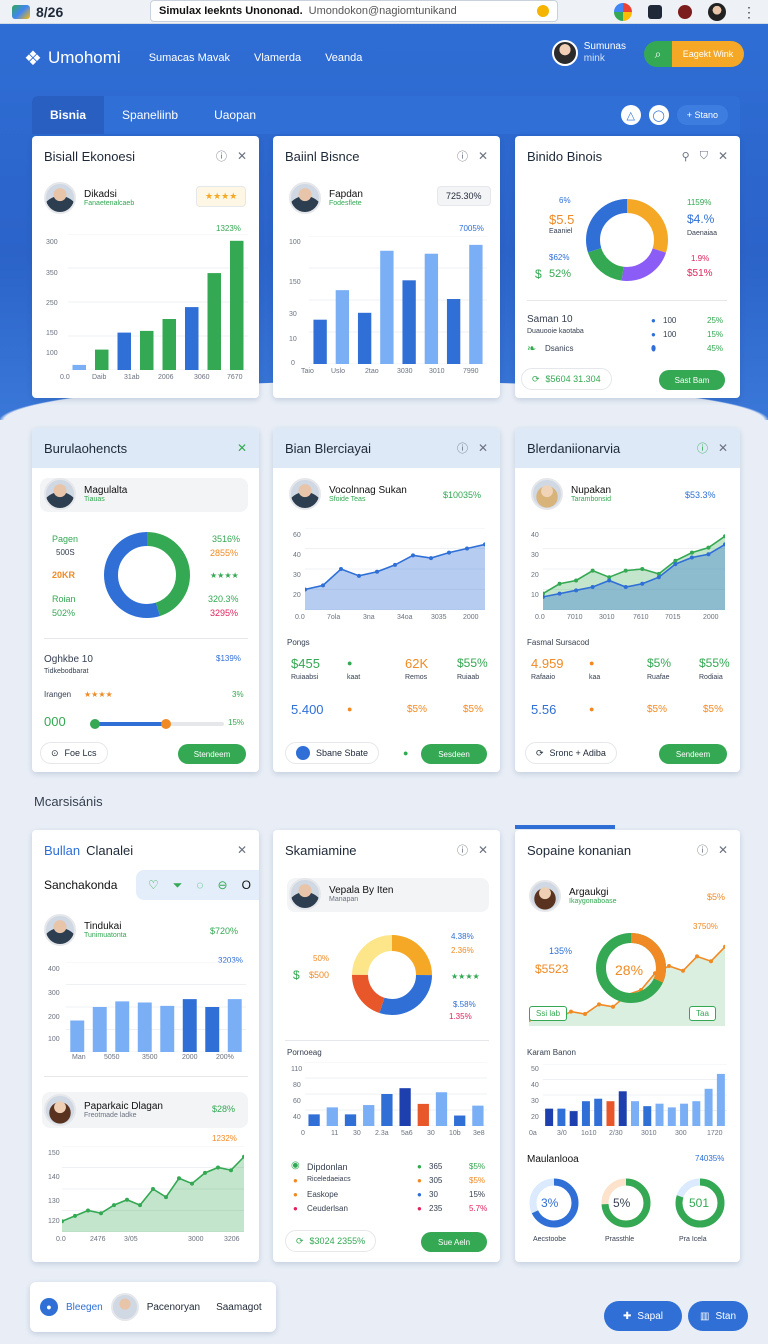 Image resolution: width=768 pixels, height=1344 pixels. Describe the element at coordinates (708, 54) in the screenshot. I see `header-action-button: Eagekt Wink` at that location.